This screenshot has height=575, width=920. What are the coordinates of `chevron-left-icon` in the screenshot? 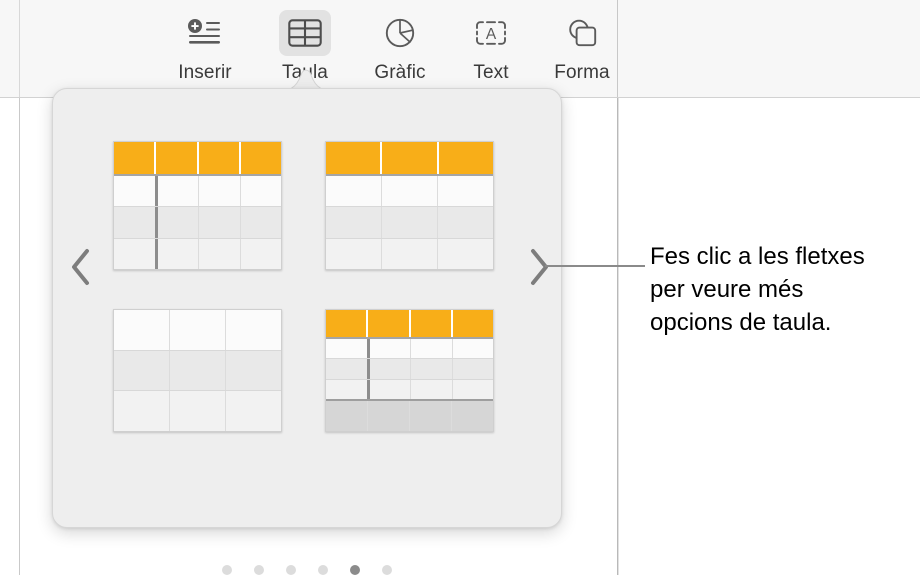 It's located at (81, 267).